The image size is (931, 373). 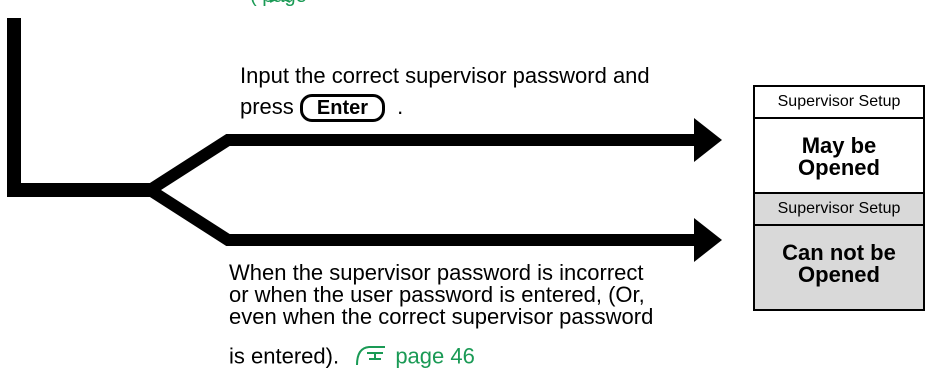 I want to click on flow-stem-line, so click(x=79, y=107).